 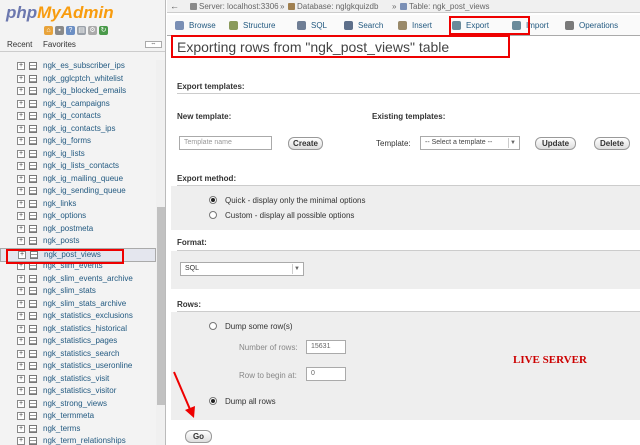 I want to click on collapse-sidebar-button: ⇔, so click(x=153, y=44).